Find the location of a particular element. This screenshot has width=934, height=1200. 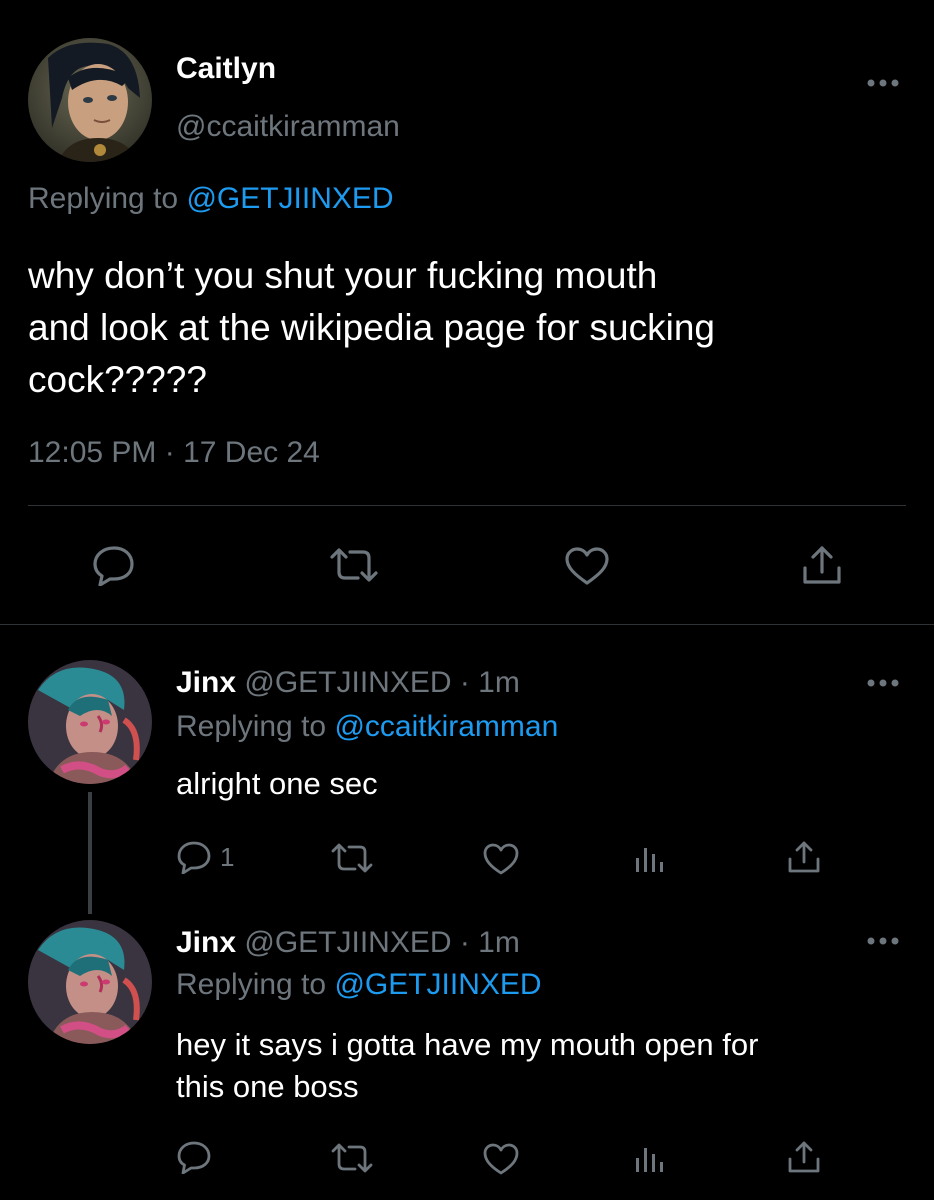

reply-replying-to: Replying to @ccaitkiramman is located at coordinates (367, 727).